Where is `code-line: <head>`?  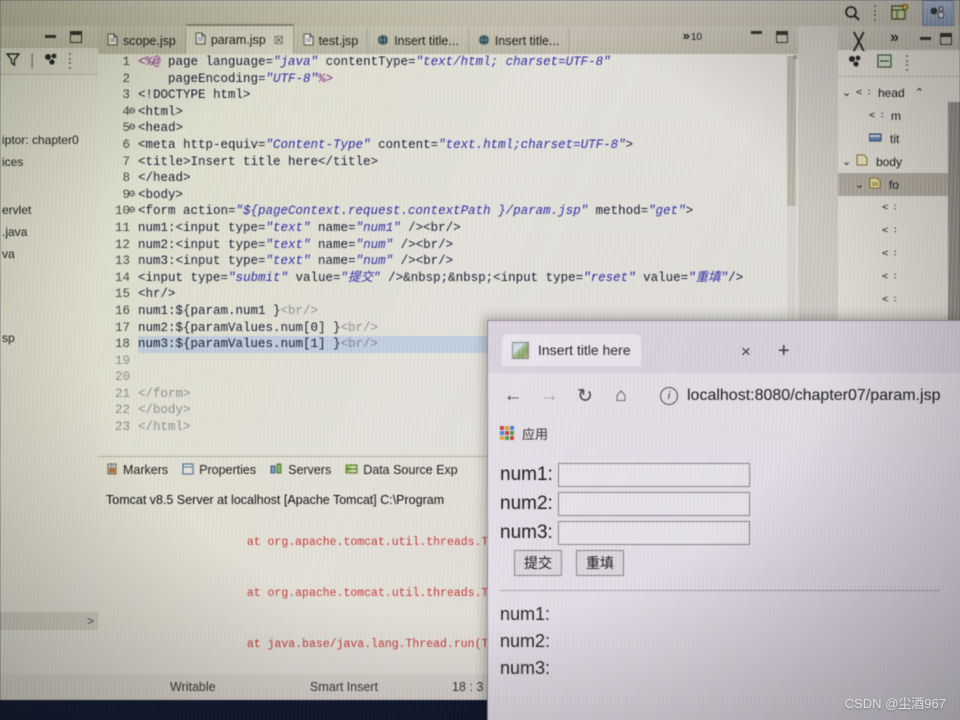
code-line: <head> is located at coordinates (468, 128).